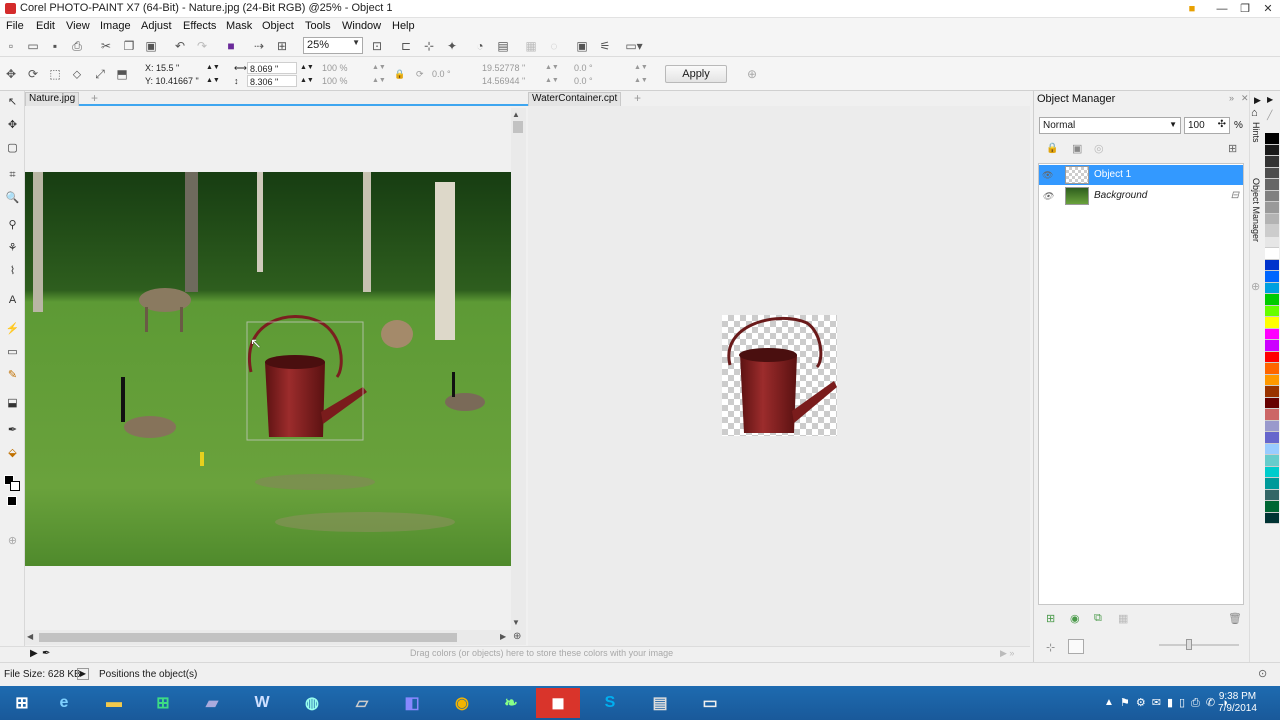 This screenshot has width=1280, height=720. Describe the element at coordinates (12, 453) in the screenshot. I see `fill-tool-icon: ⬙` at that location.